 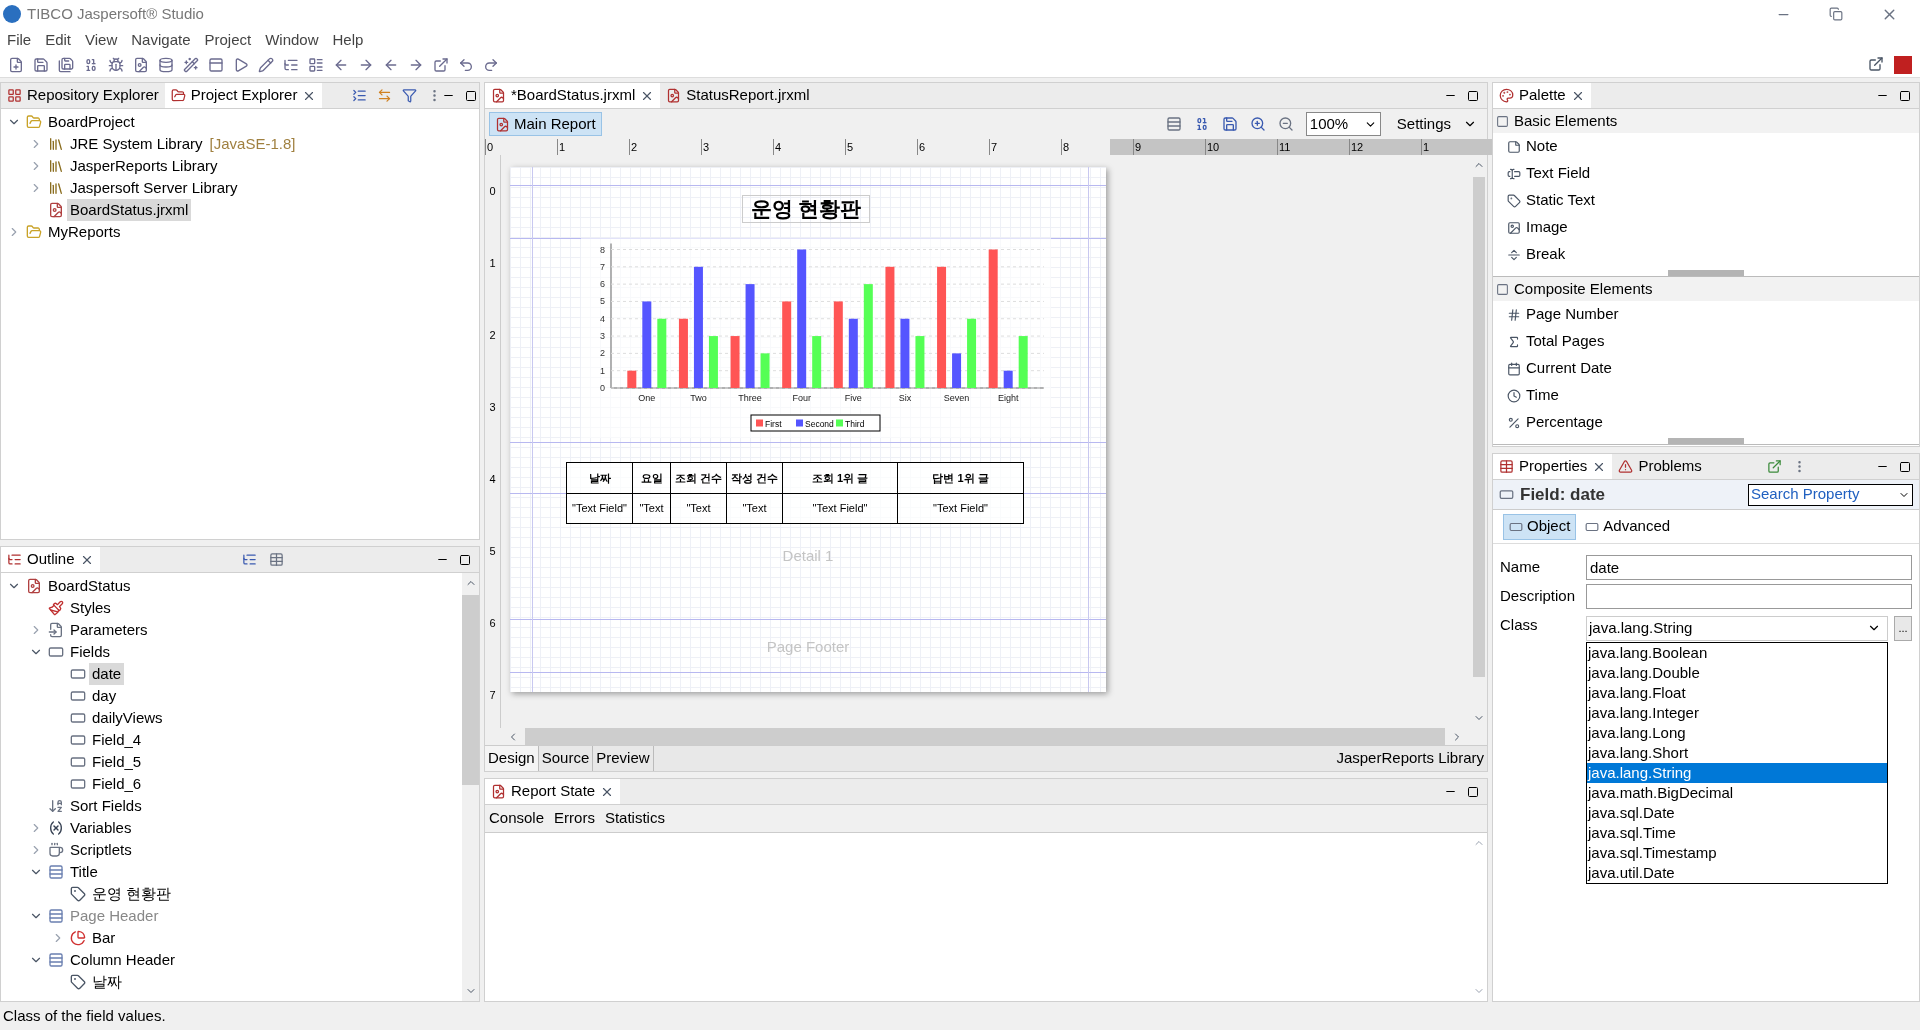 I want to click on pane-tab: Palette, so click(x=1542, y=95).